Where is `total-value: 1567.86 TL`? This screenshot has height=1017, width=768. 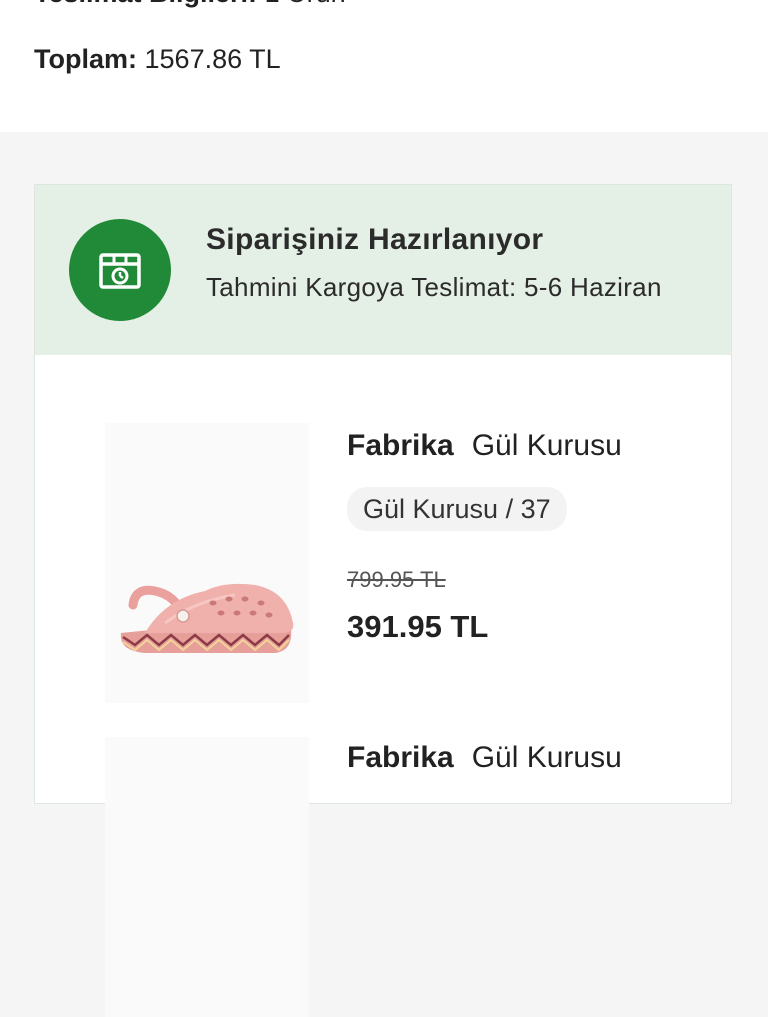
total-value: 1567.86 TL is located at coordinates (212, 59).